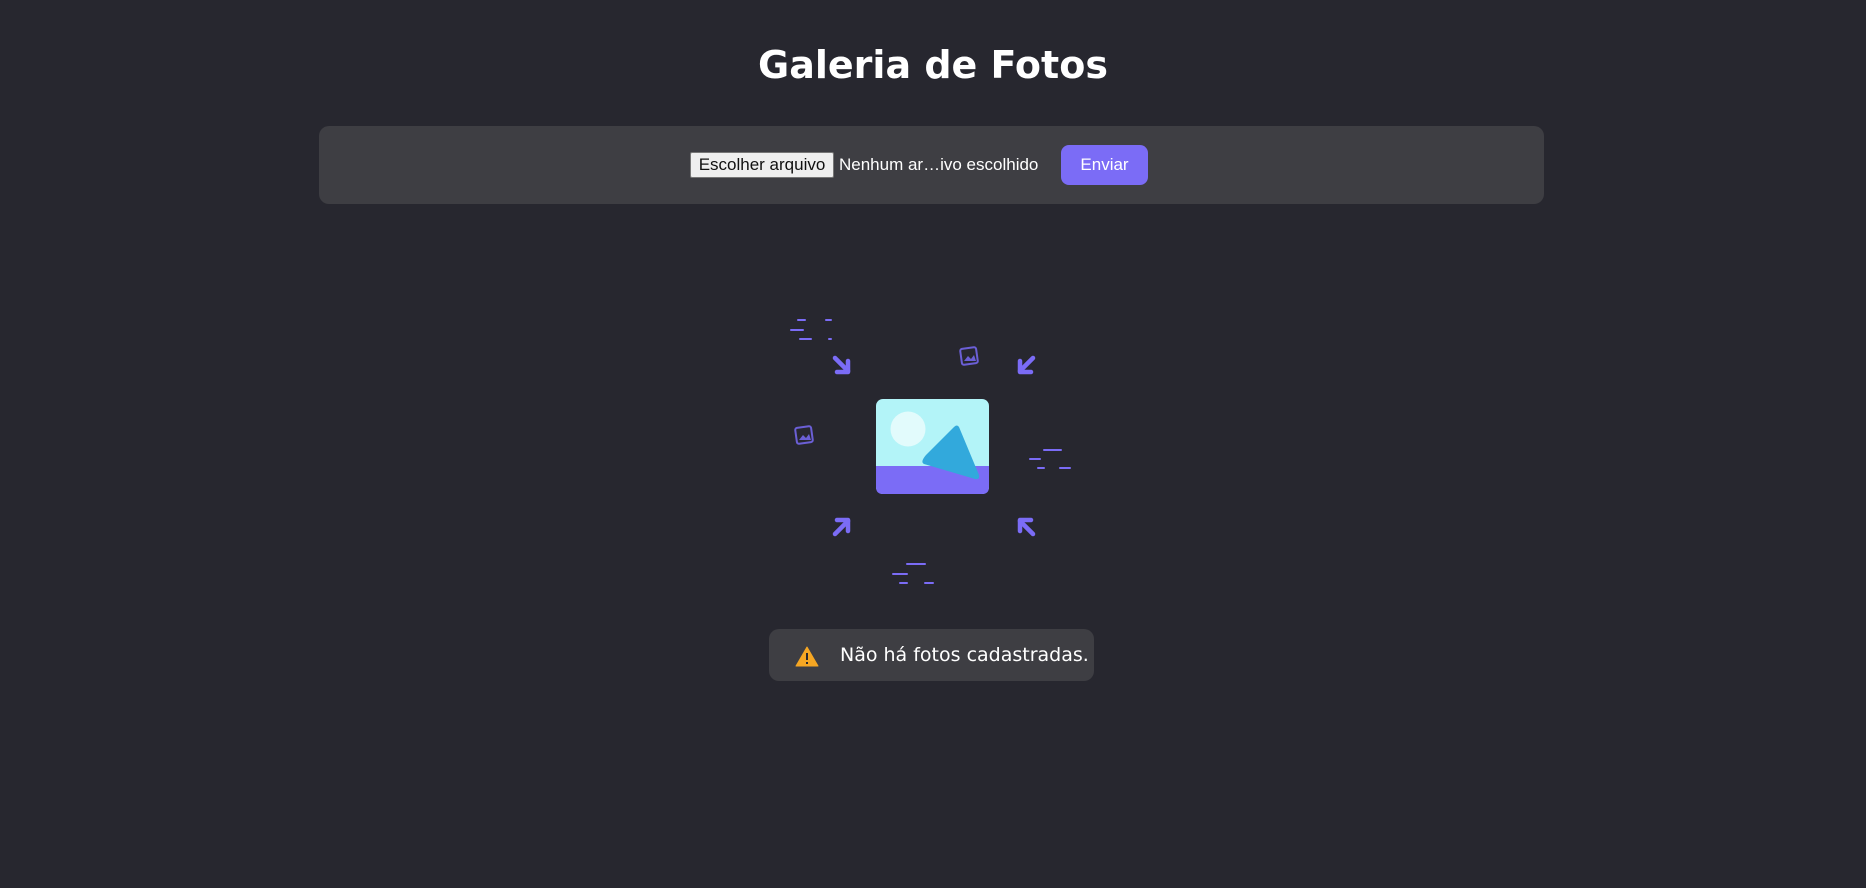 This screenshot has height=888, width=1866. I want to click on empty-state-message: Não há fotos cadastradas., so click(964, 655).